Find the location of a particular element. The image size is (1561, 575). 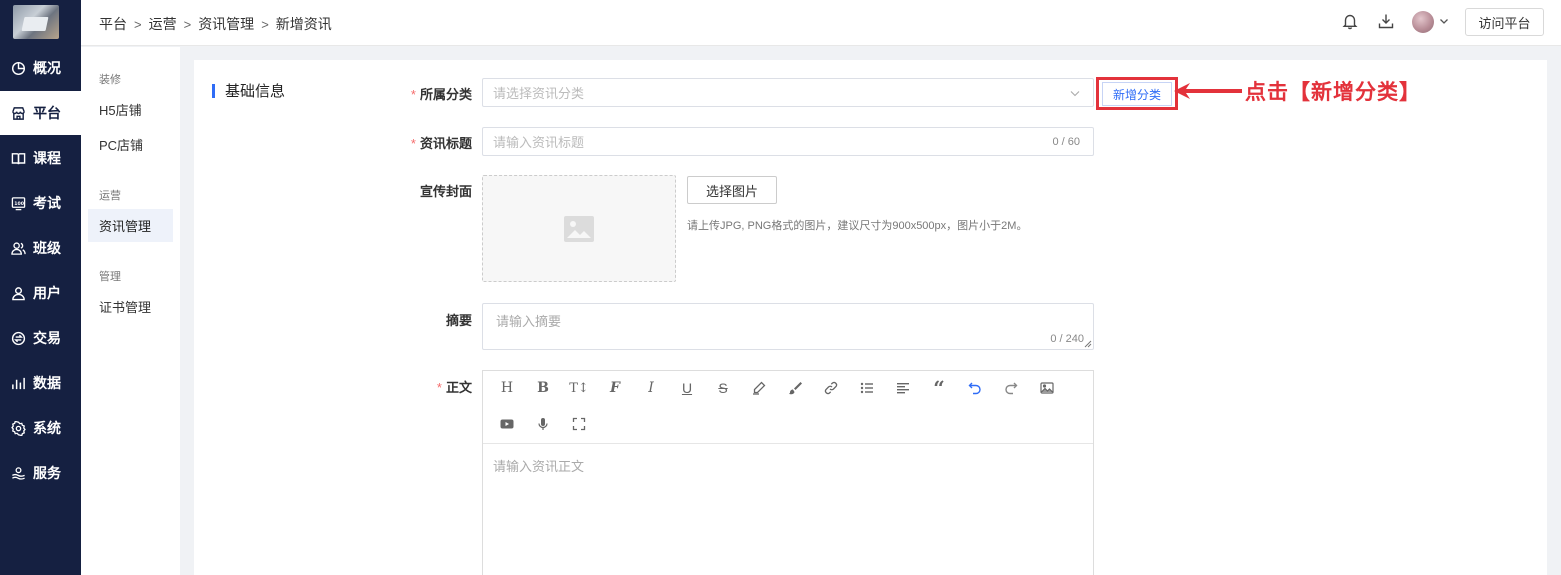

image-placeholder-icon is located at coordinates (579, 228).